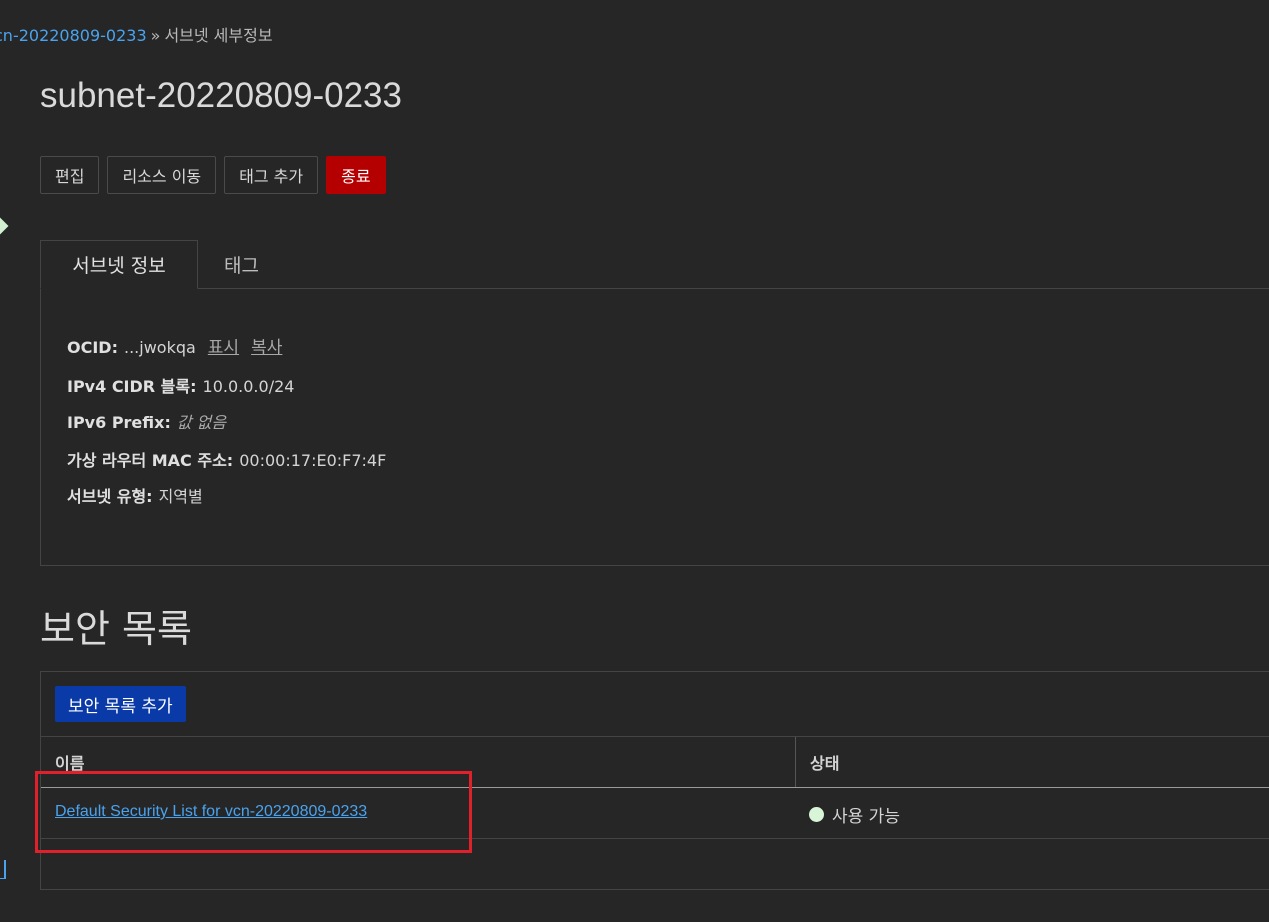 Image resolution: width=1269 pixels, height=922 pixels. What do you see at coordinates (266, 345) in the screenshot?
I see `ocid-copy-link: 복사` at bounding box center [266, 345].